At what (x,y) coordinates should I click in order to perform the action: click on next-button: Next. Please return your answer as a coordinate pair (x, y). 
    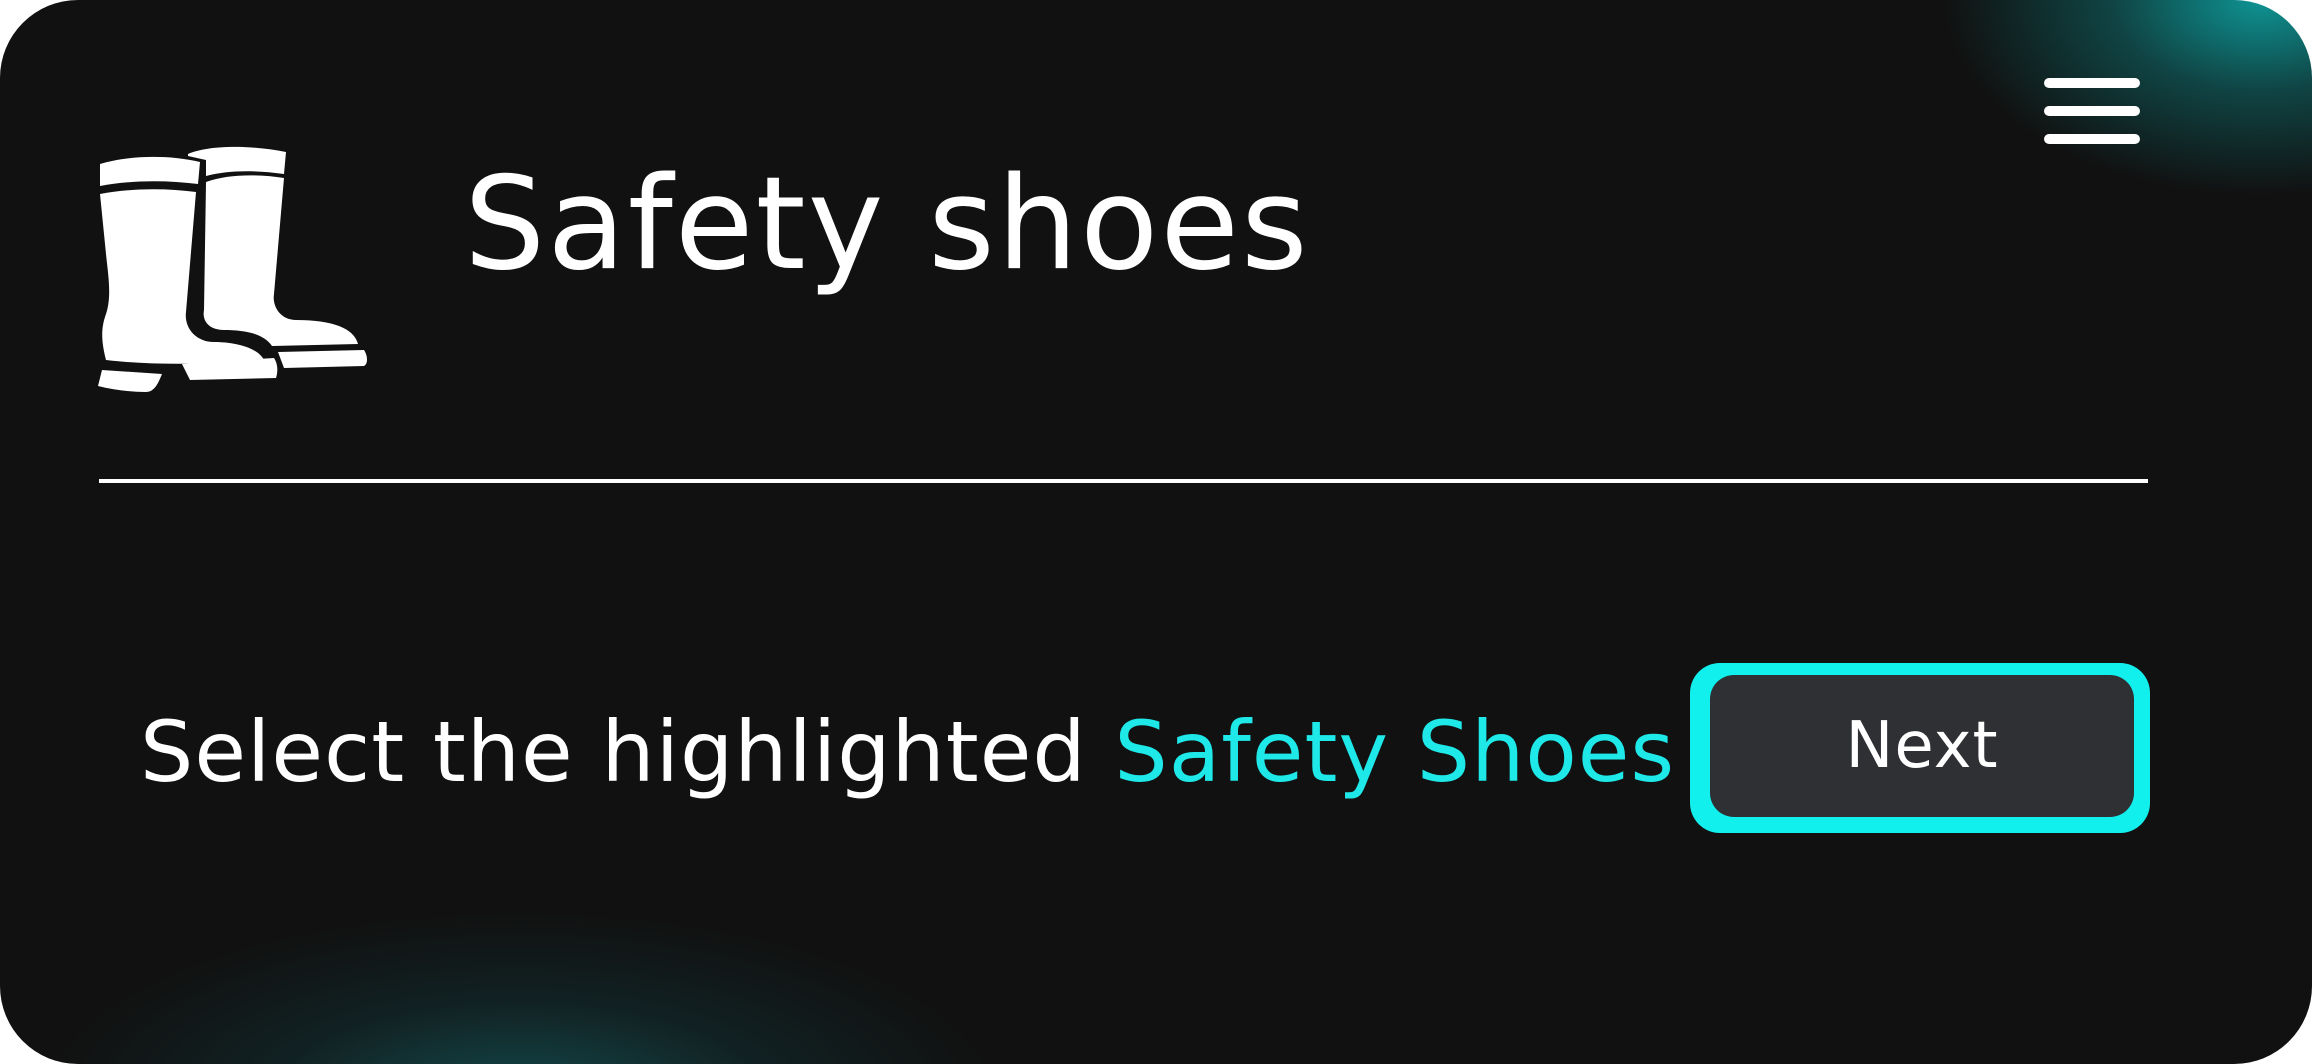
    Looking at the image, I should click on (1920, 748).